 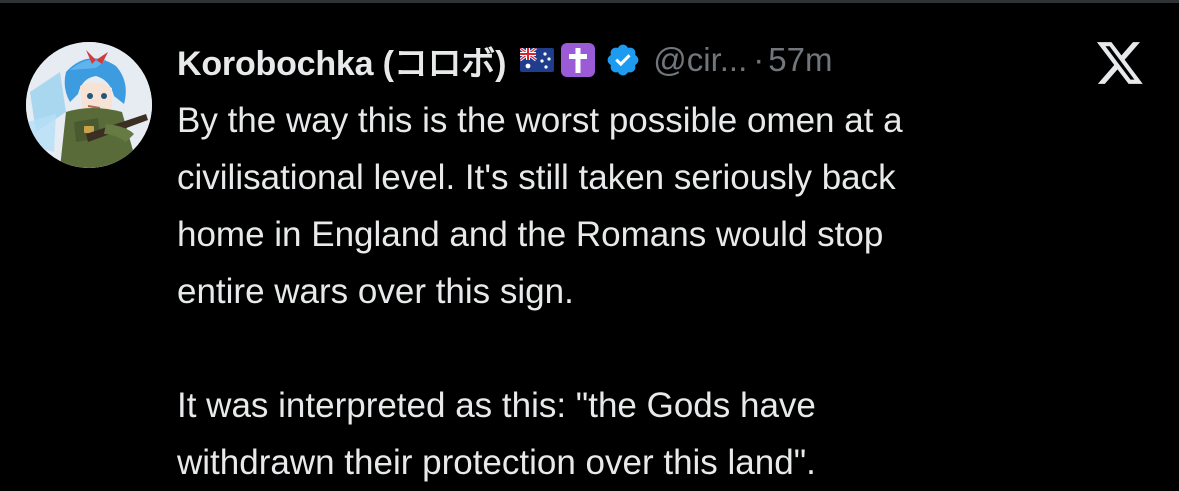 I want to click on tweet-line: entire wars over this sign., so click(x=375, y=291).